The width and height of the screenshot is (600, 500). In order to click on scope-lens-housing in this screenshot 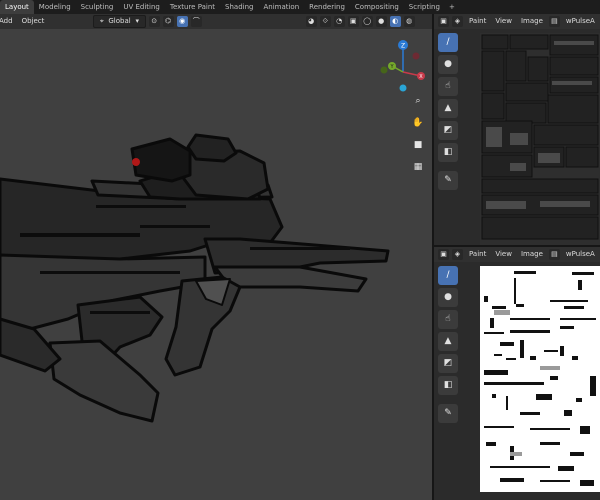, I will do `click(161, 160)`.